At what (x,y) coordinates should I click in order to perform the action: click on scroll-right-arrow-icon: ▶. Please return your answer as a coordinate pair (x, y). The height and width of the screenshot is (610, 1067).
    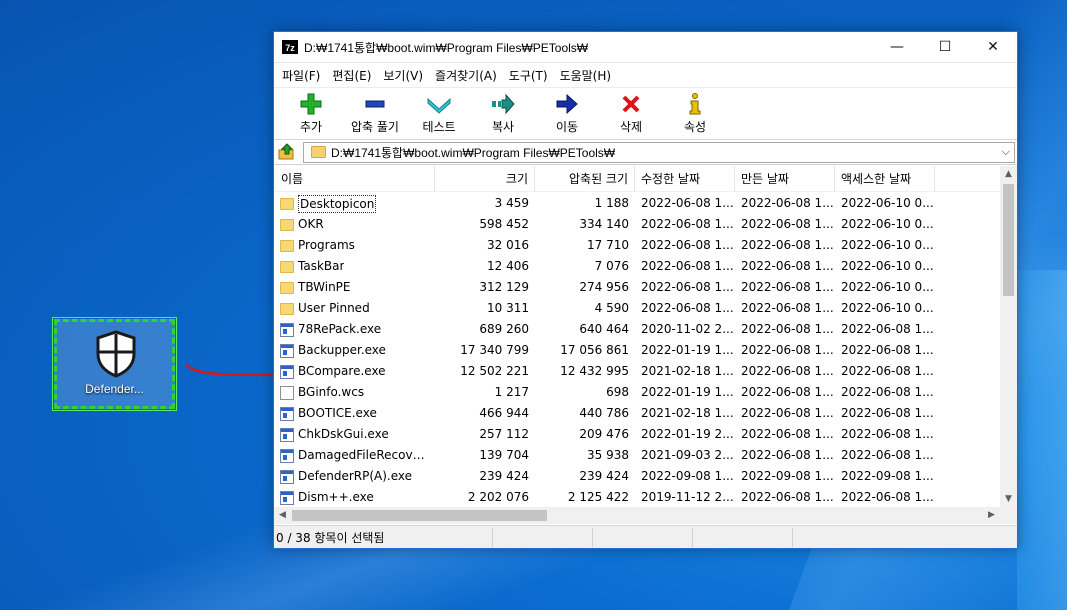
    Looking at the image, I should click on (991, 515).